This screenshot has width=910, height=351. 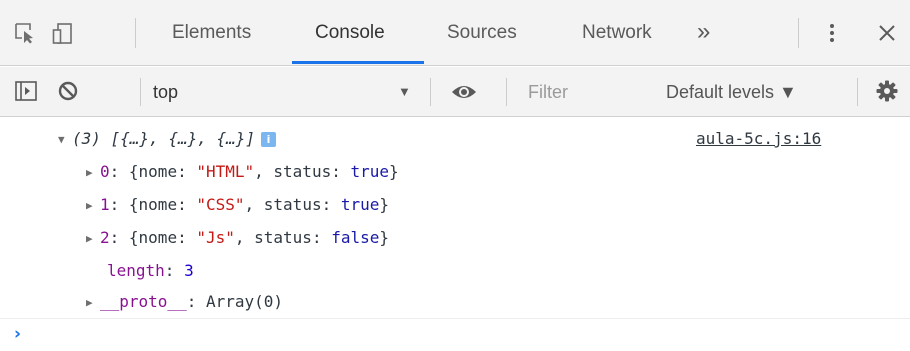 I want to click on array-item-row: ▶ 0: {nome: "HTML", status: true}, so click(x=242, y=172).